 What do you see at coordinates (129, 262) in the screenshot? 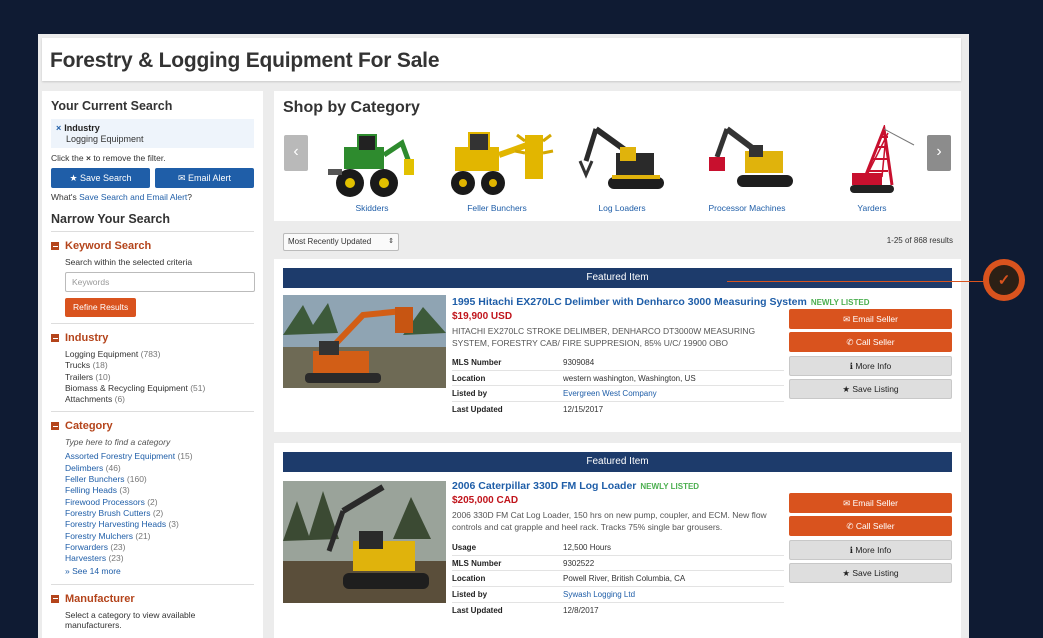
I see `keyword-hint: Search within the selected criteria` at bounding box center [129, 262].